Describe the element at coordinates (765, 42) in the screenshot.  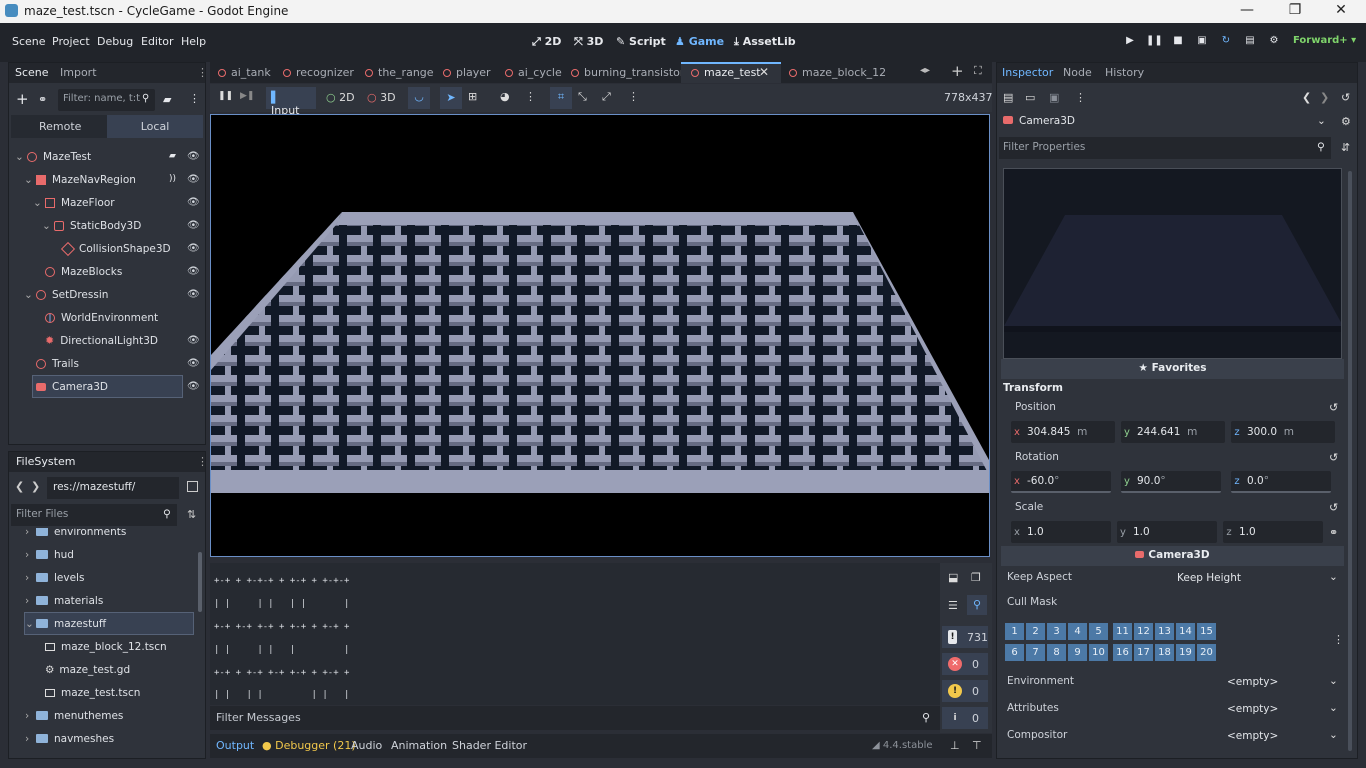
I see `workspace-assetlib-button: ⤓ AssetLib` at that location.